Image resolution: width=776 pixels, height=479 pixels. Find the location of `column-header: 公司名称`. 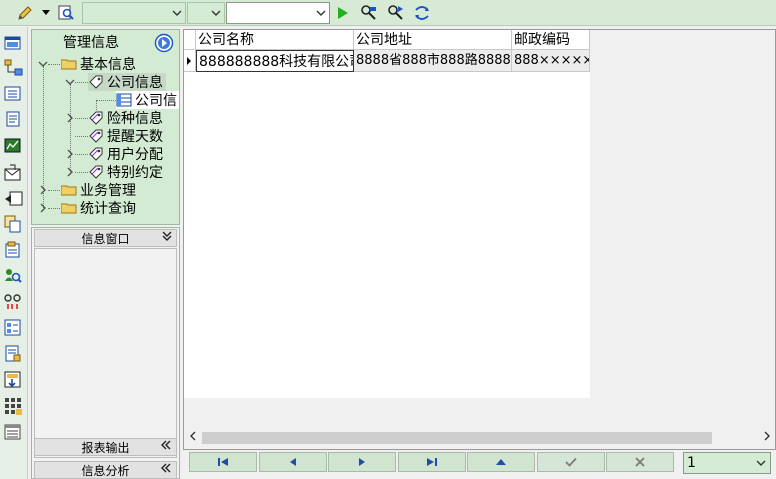

column-header: 公司名称 is located at coordinates (275, 40).